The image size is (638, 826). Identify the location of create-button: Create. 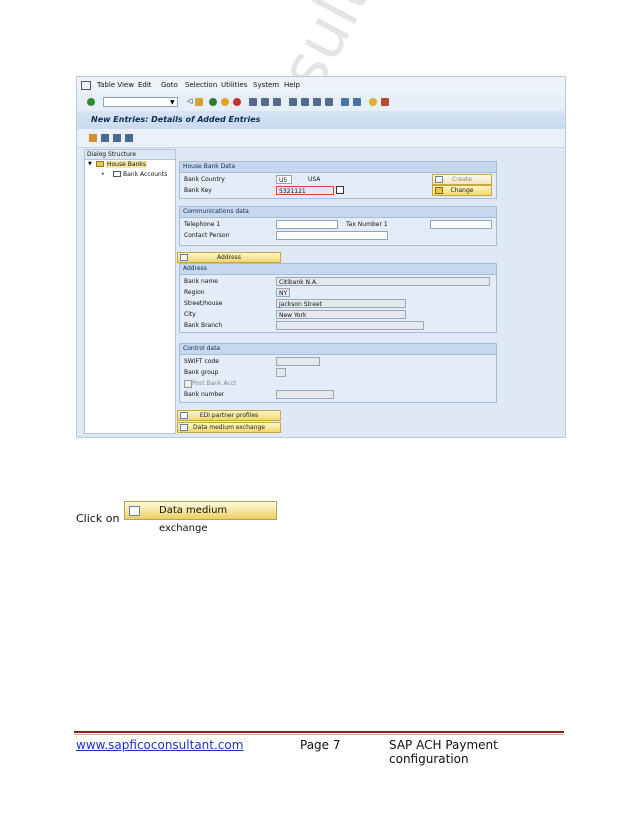
(462, 179).